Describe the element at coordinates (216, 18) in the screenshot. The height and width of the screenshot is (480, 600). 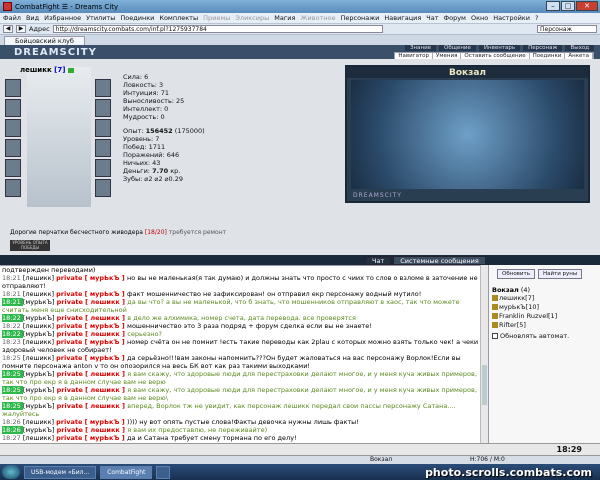
I see `menu-item: Приемы` at that location.